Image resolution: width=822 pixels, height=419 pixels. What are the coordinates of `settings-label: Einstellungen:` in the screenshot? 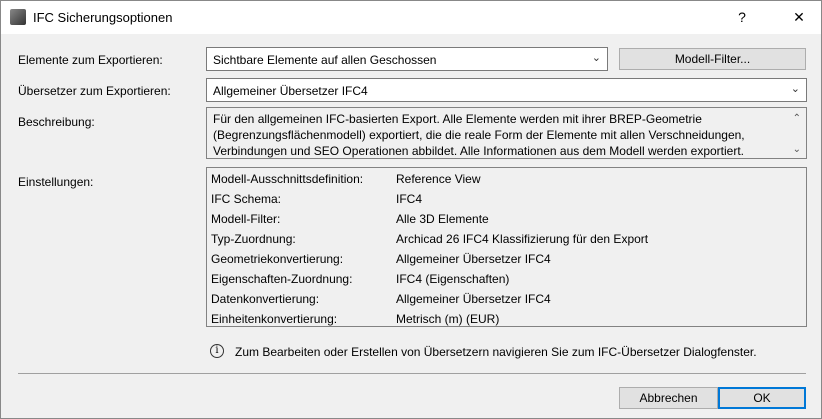 It's located at (56, 182).